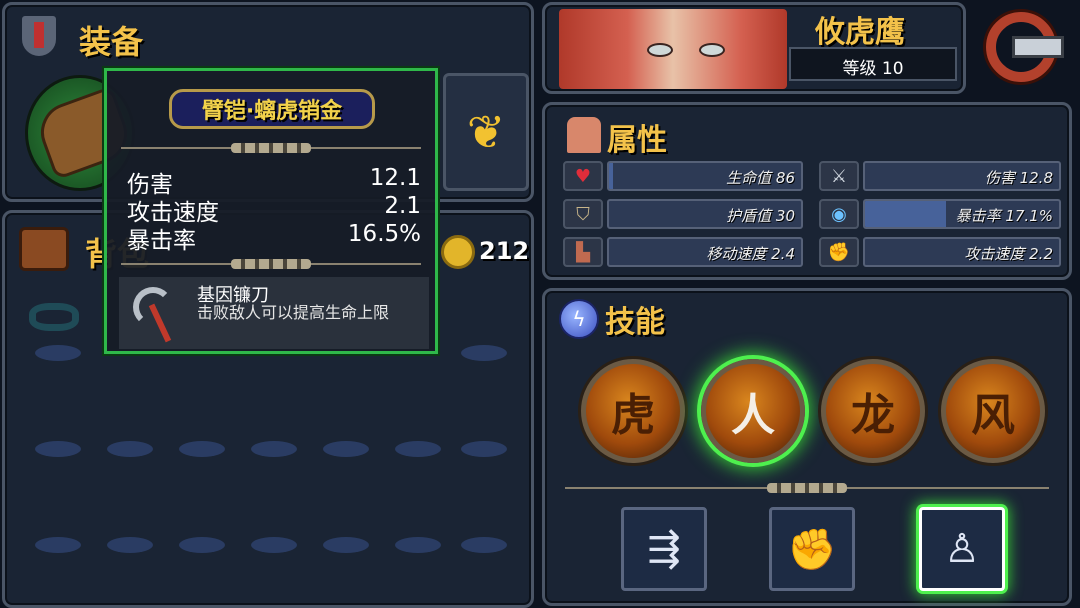  What do you see at coordinates (1025, 47) in the screenshot?
I see `back-button` at bounding box center [1025, 47].